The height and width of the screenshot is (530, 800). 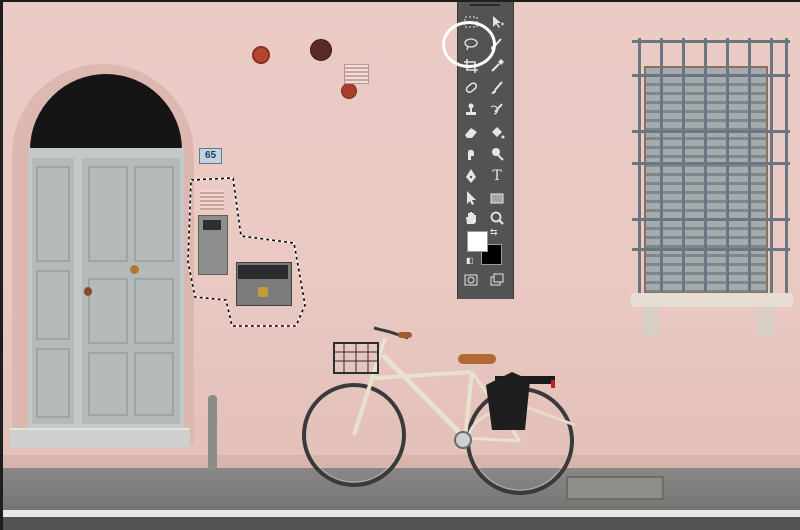 What do you see at coordinates (471, 132) in the screenshot?
I see `eraser-icon` at bounding box center [471, 132].